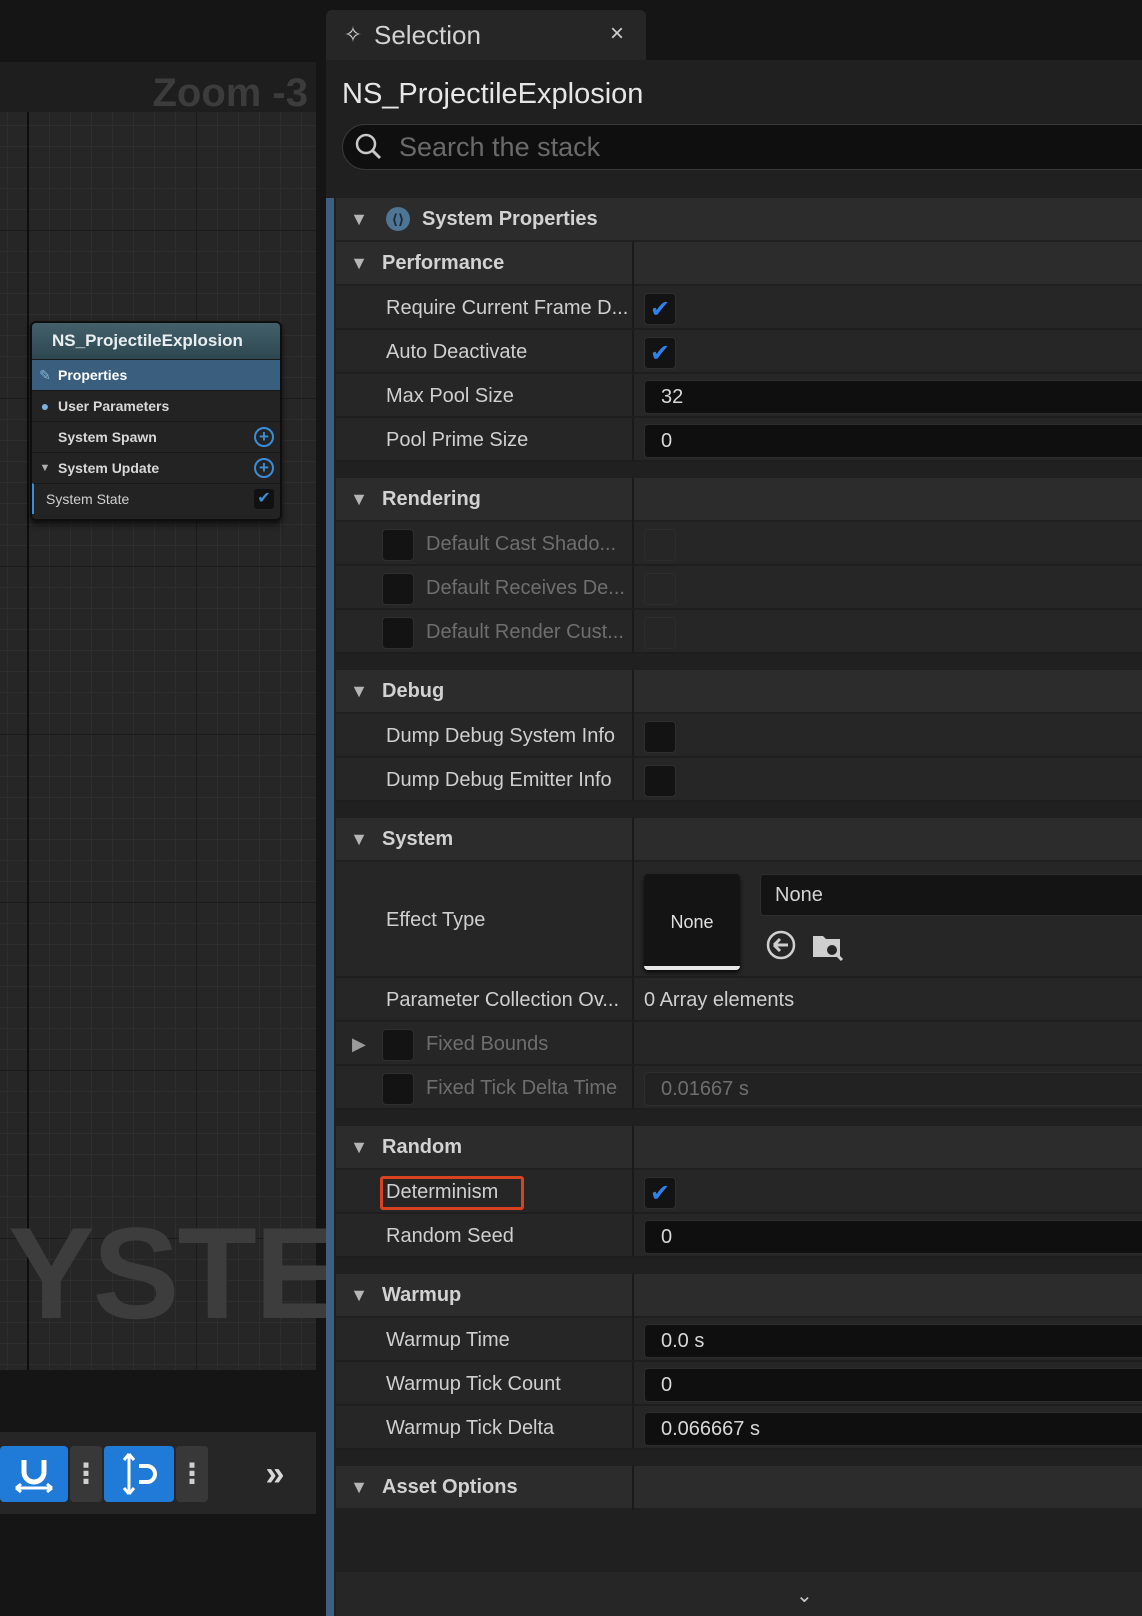 Image resolution: width=1142 pixels, height=1616 pixels. What do you see at coordinates (739, 500) in the screenshot?
I see `category-rendering: ▼ Rendering` at bounding box center [739, 500].